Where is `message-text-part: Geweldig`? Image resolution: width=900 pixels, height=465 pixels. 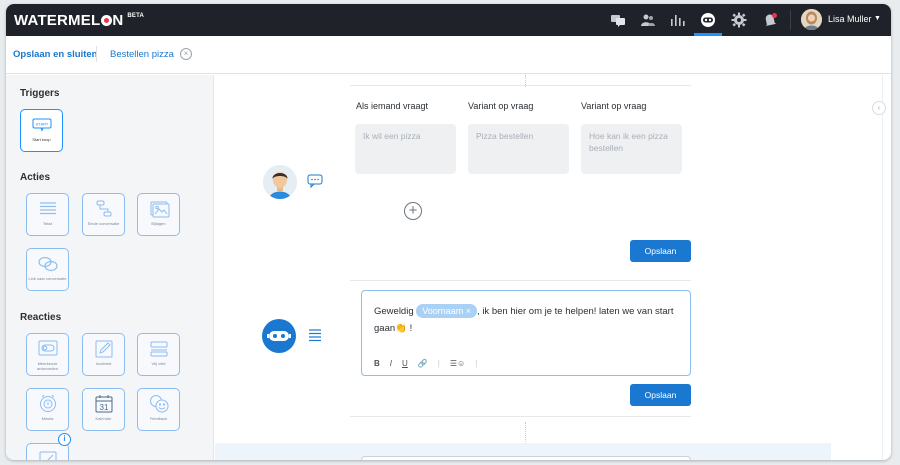 message-text-part: Geweldig is located at coordinates (395, 311).